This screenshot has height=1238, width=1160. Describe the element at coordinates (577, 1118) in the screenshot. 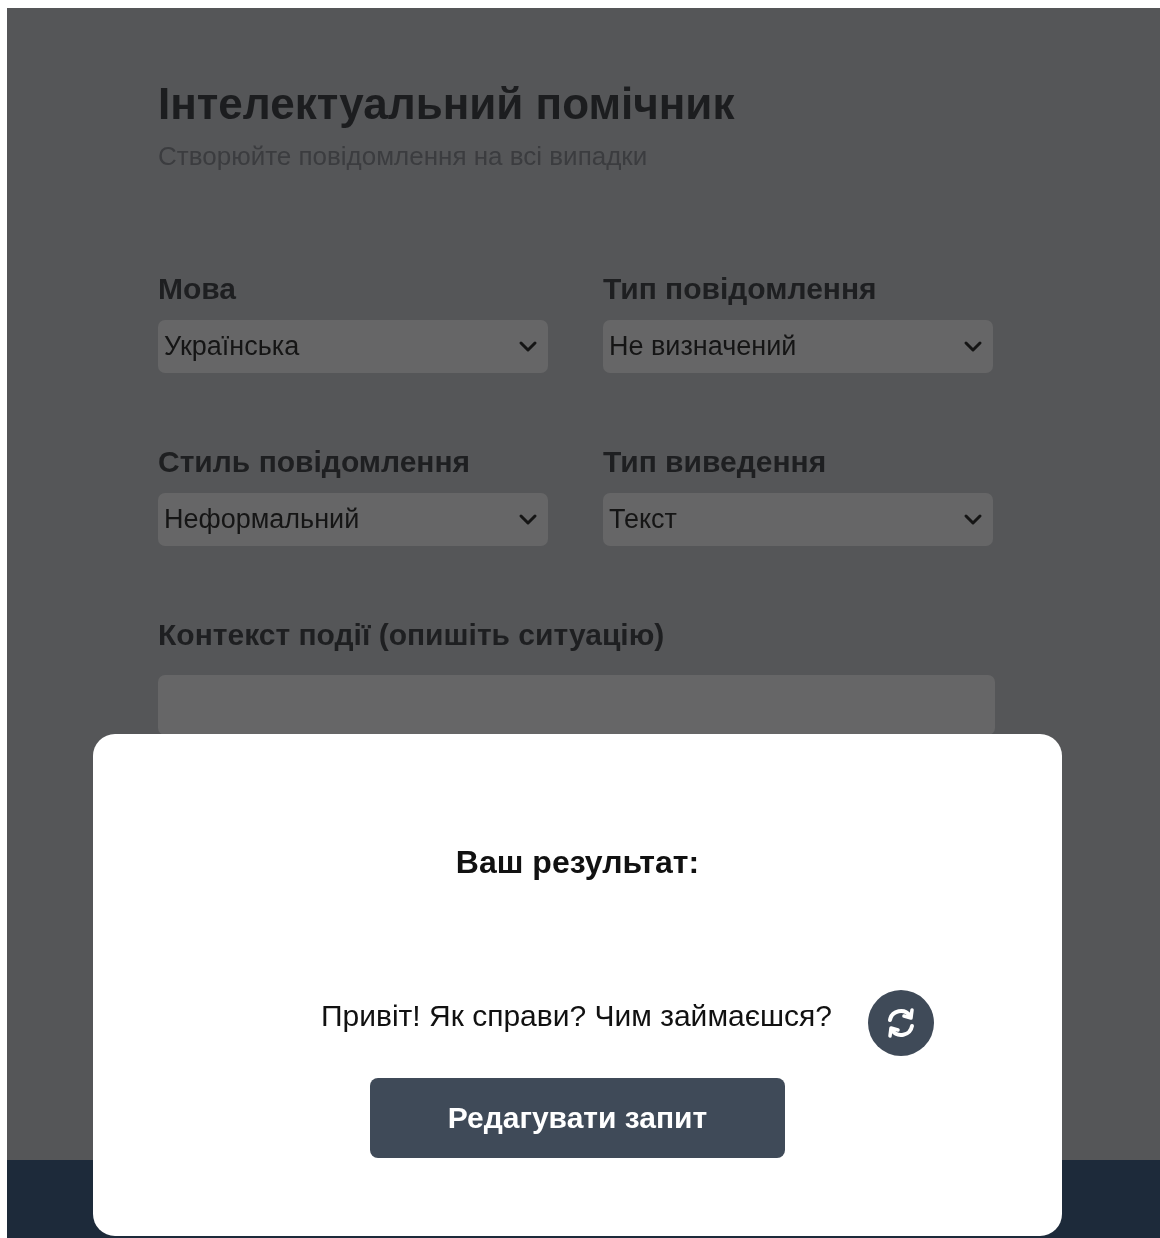

I see `edit-request-button: Редагувати запит` at that location.